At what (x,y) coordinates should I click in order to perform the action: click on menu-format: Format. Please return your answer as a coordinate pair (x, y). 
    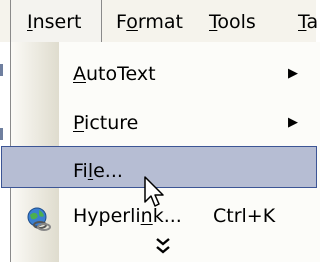
    Looking at the image, I should click on (149, 21).